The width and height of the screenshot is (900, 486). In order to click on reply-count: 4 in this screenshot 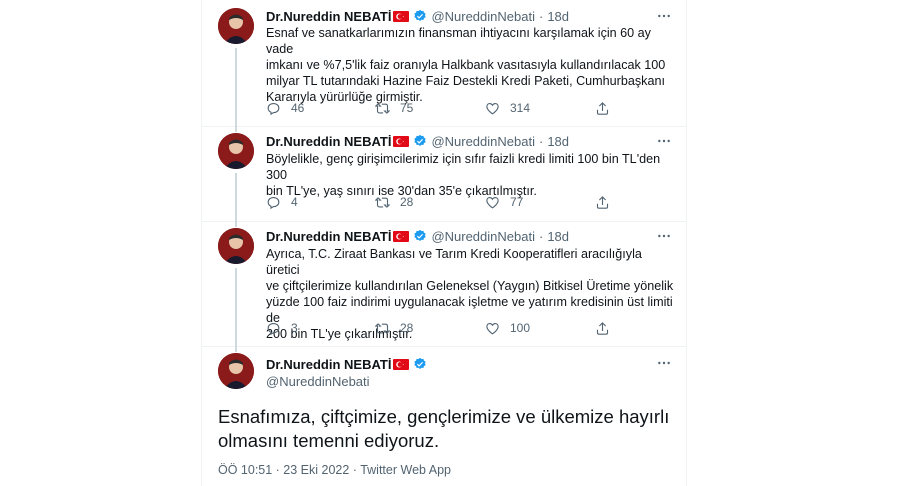, I will do `click(294, 202)`.